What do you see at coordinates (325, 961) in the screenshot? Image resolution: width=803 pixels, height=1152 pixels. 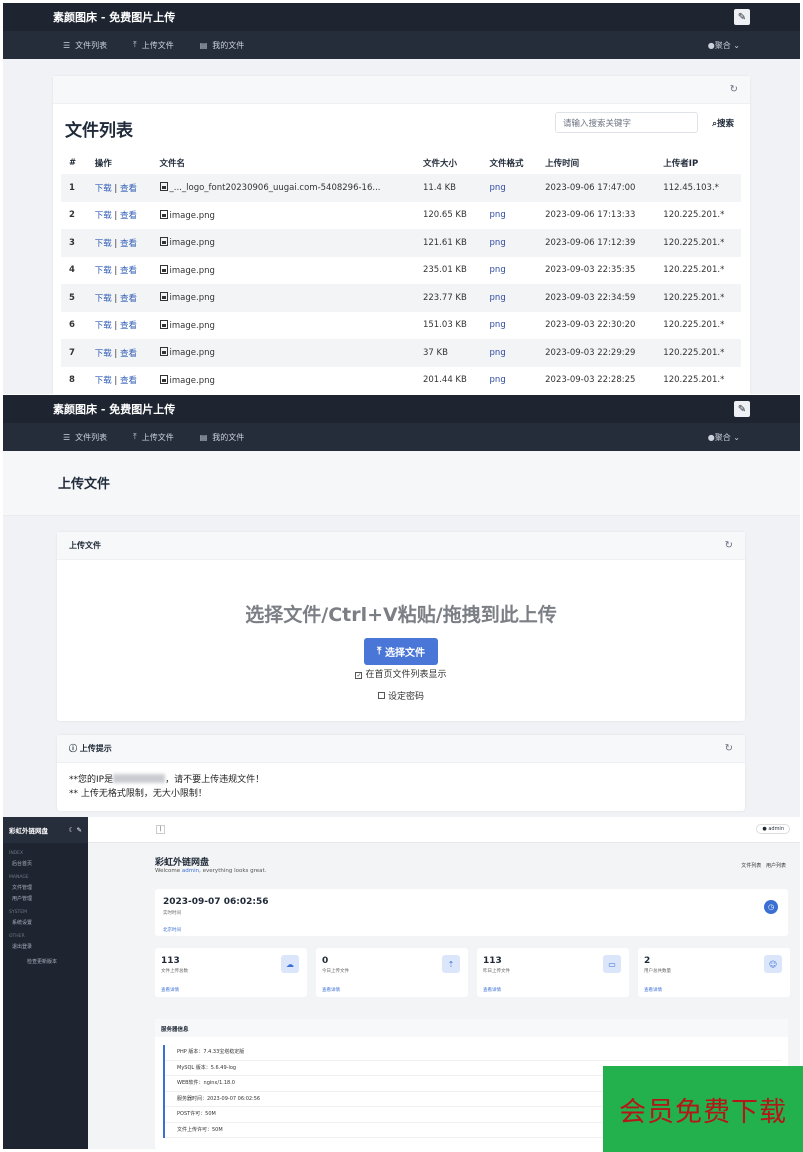 I see `stat-value: 0` at bounding box center [325, 961].